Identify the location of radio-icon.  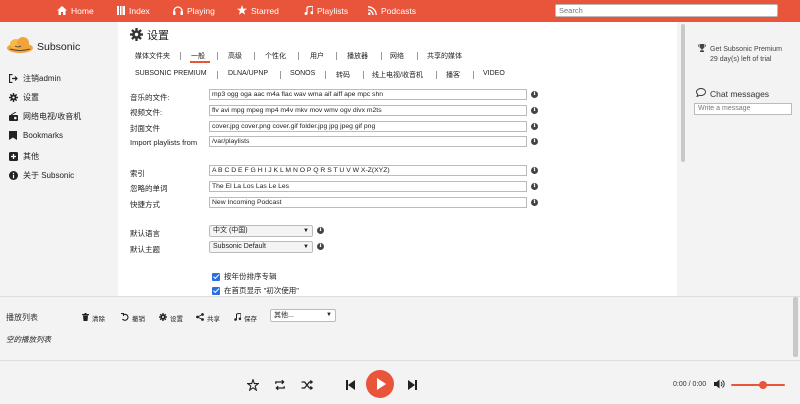
(13, 116).